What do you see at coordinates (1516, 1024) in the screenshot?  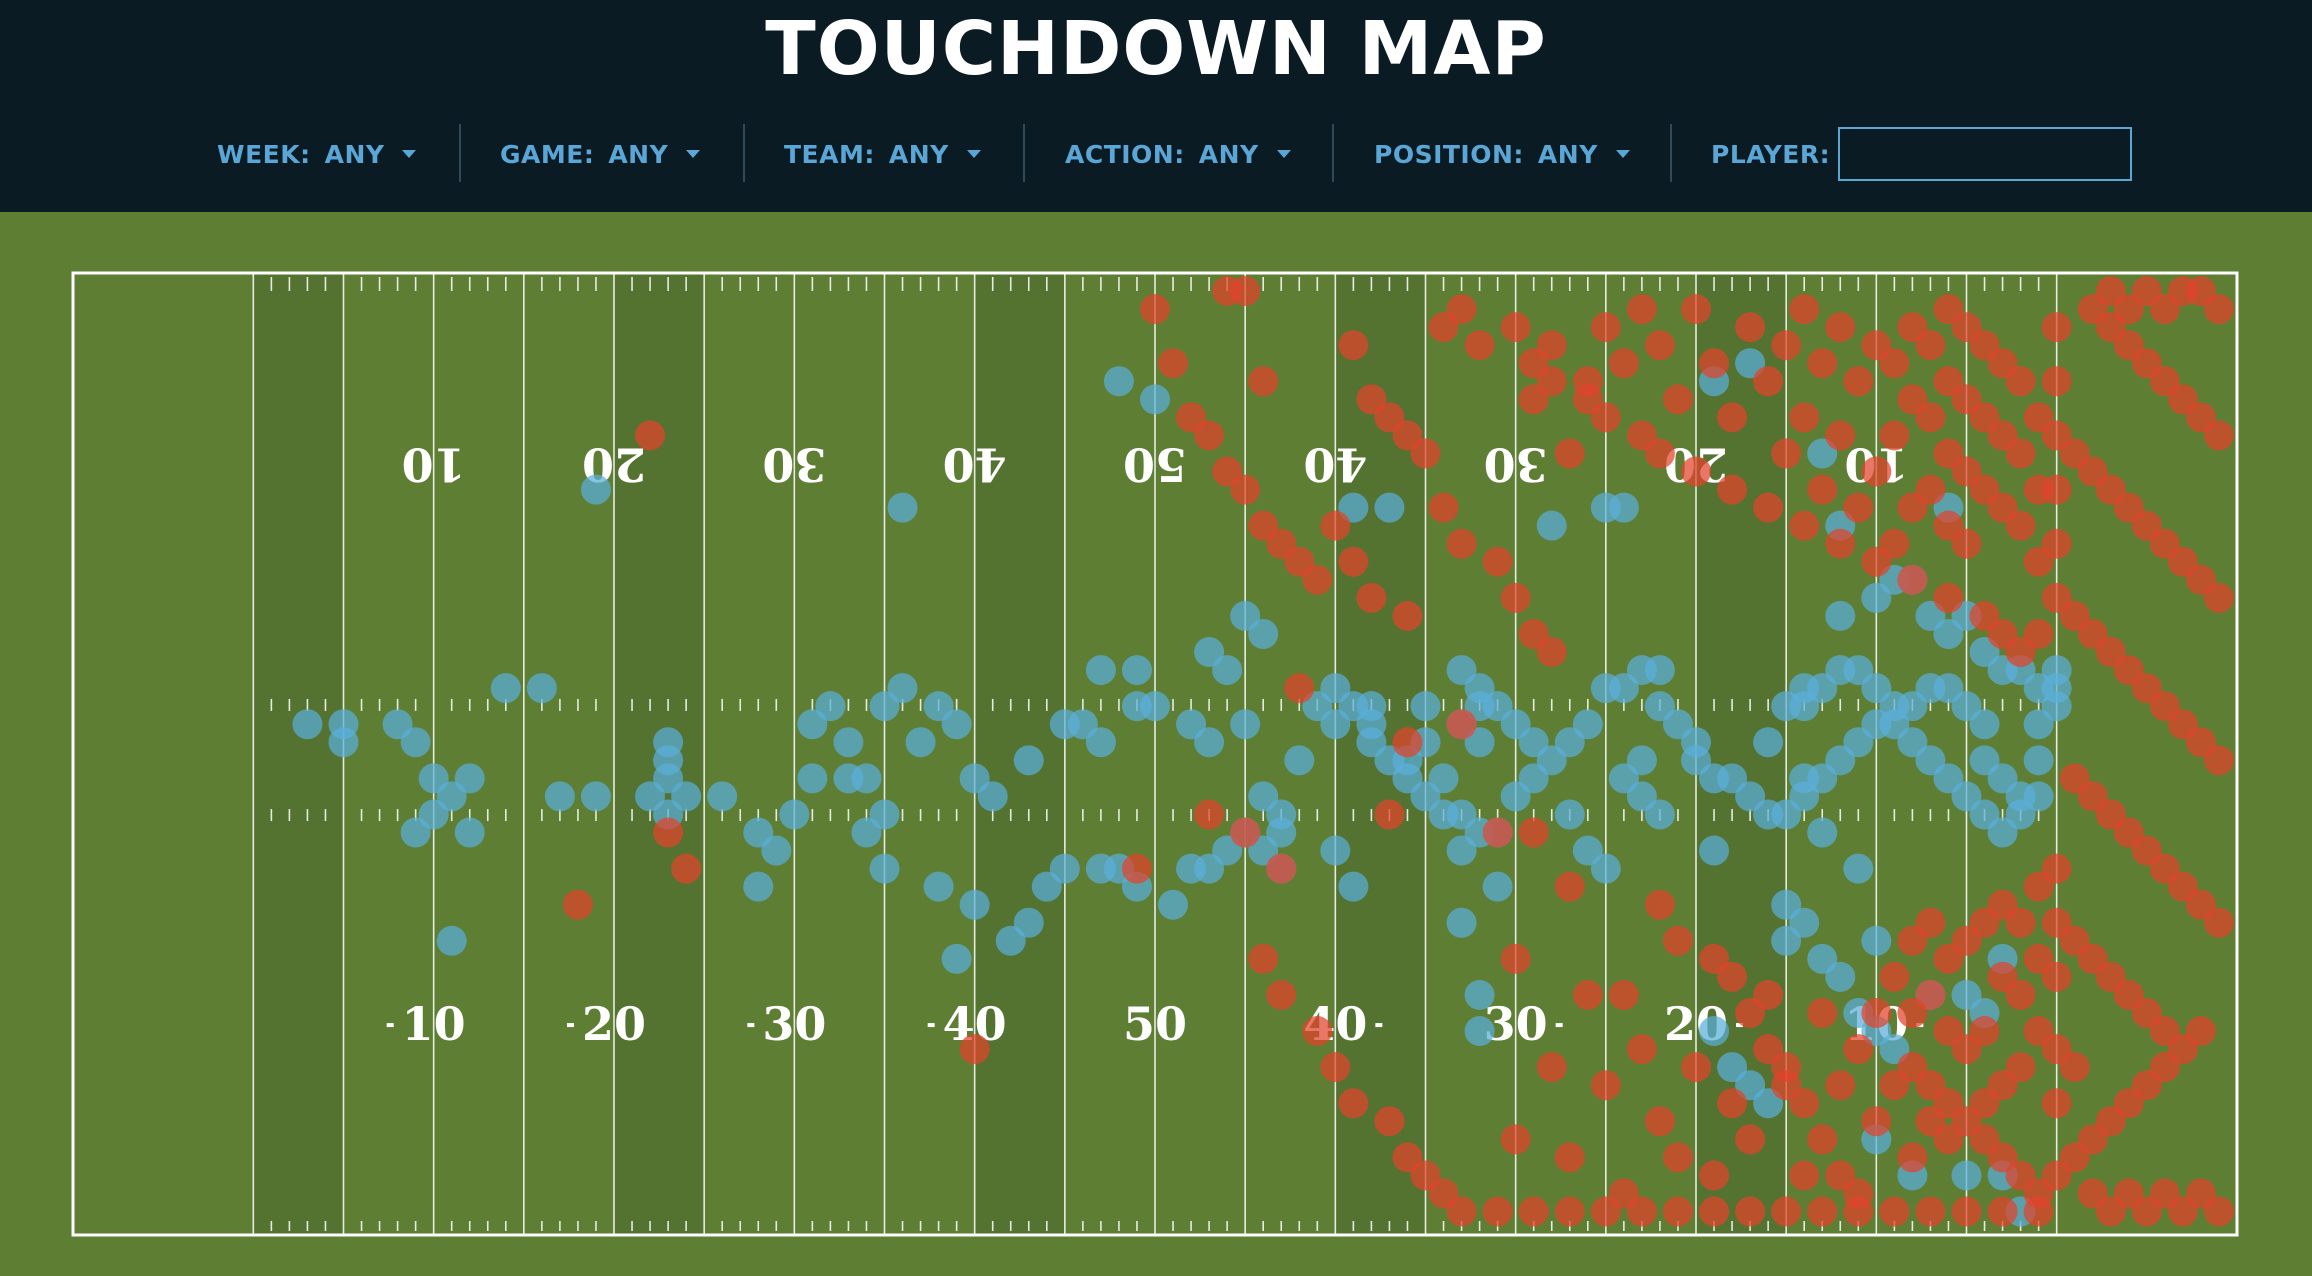 I see `yard-number: 30` at bounding box center [1516, 1024].